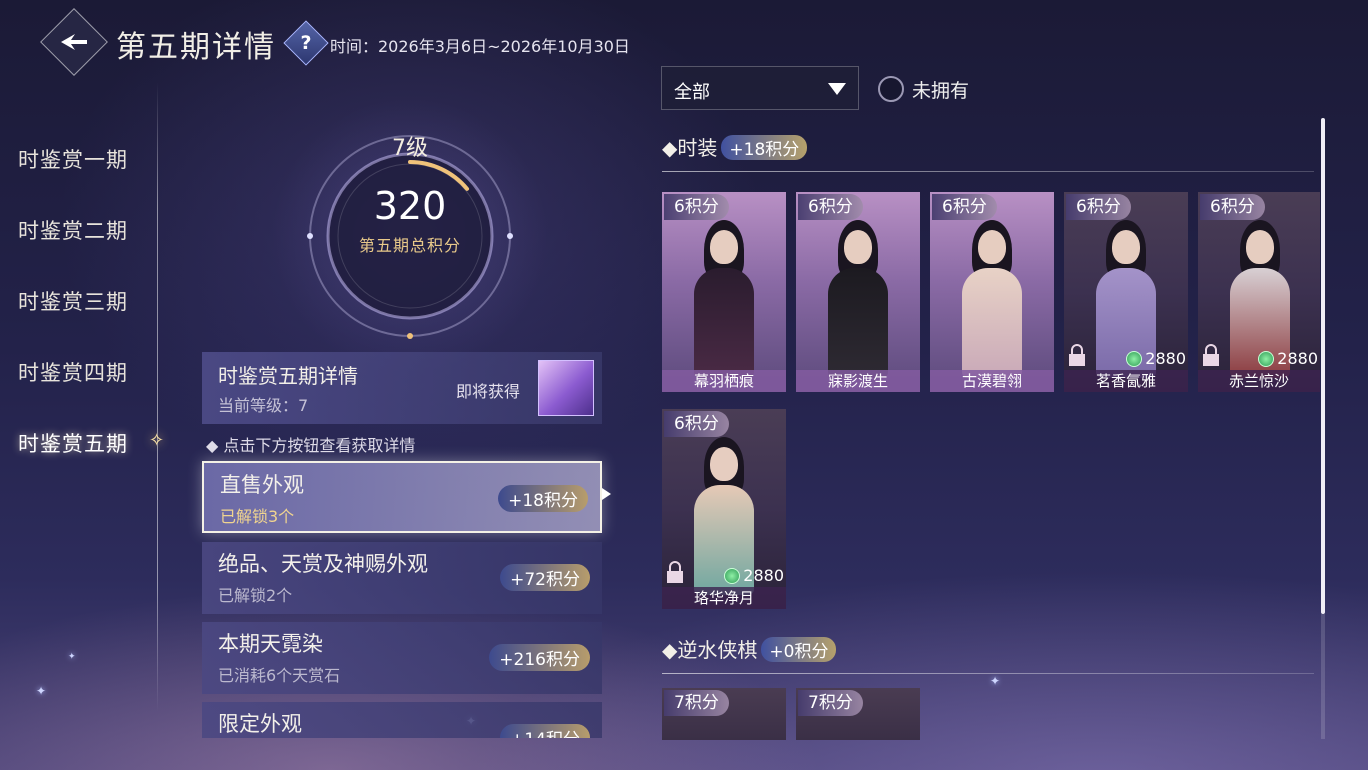 The width and height of the screenshot is (1368, 770). What do you see at coordinates (73, 230) in the screenshot?
I see `sidebar-item-period-2: 时鉴赏二期` at bounding box center [73, 230].